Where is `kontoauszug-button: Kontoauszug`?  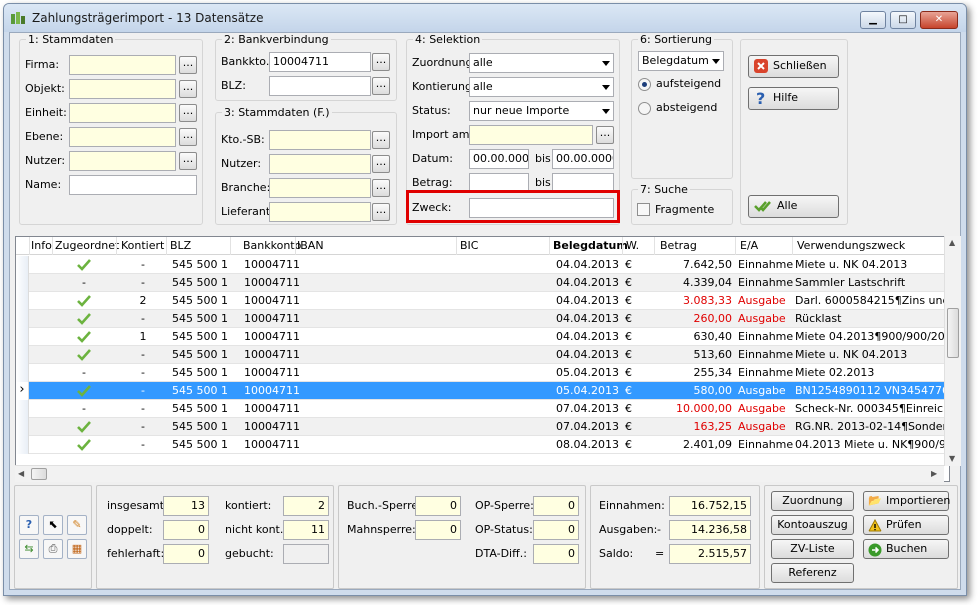
kontoauszug-button: Kontoauszug is located at coordinates (812, 525).